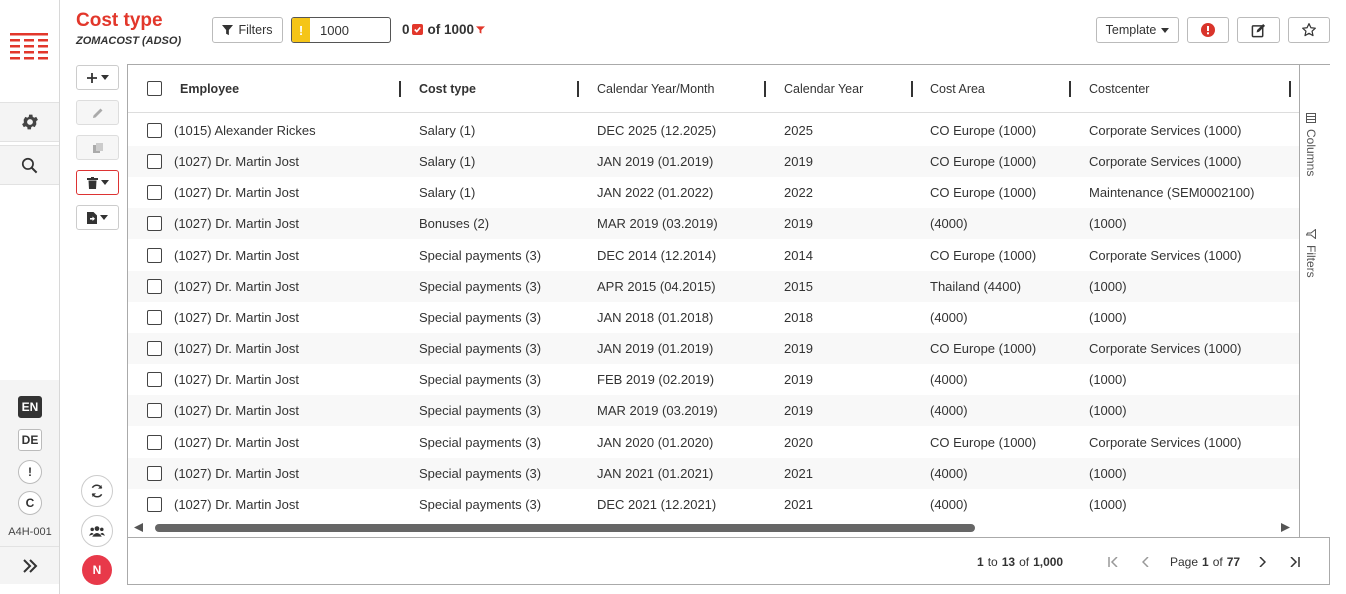 Image resolution: width=1346 pixels, height=594 pixels. I want to click on first-page-button, so click(1113, 561).